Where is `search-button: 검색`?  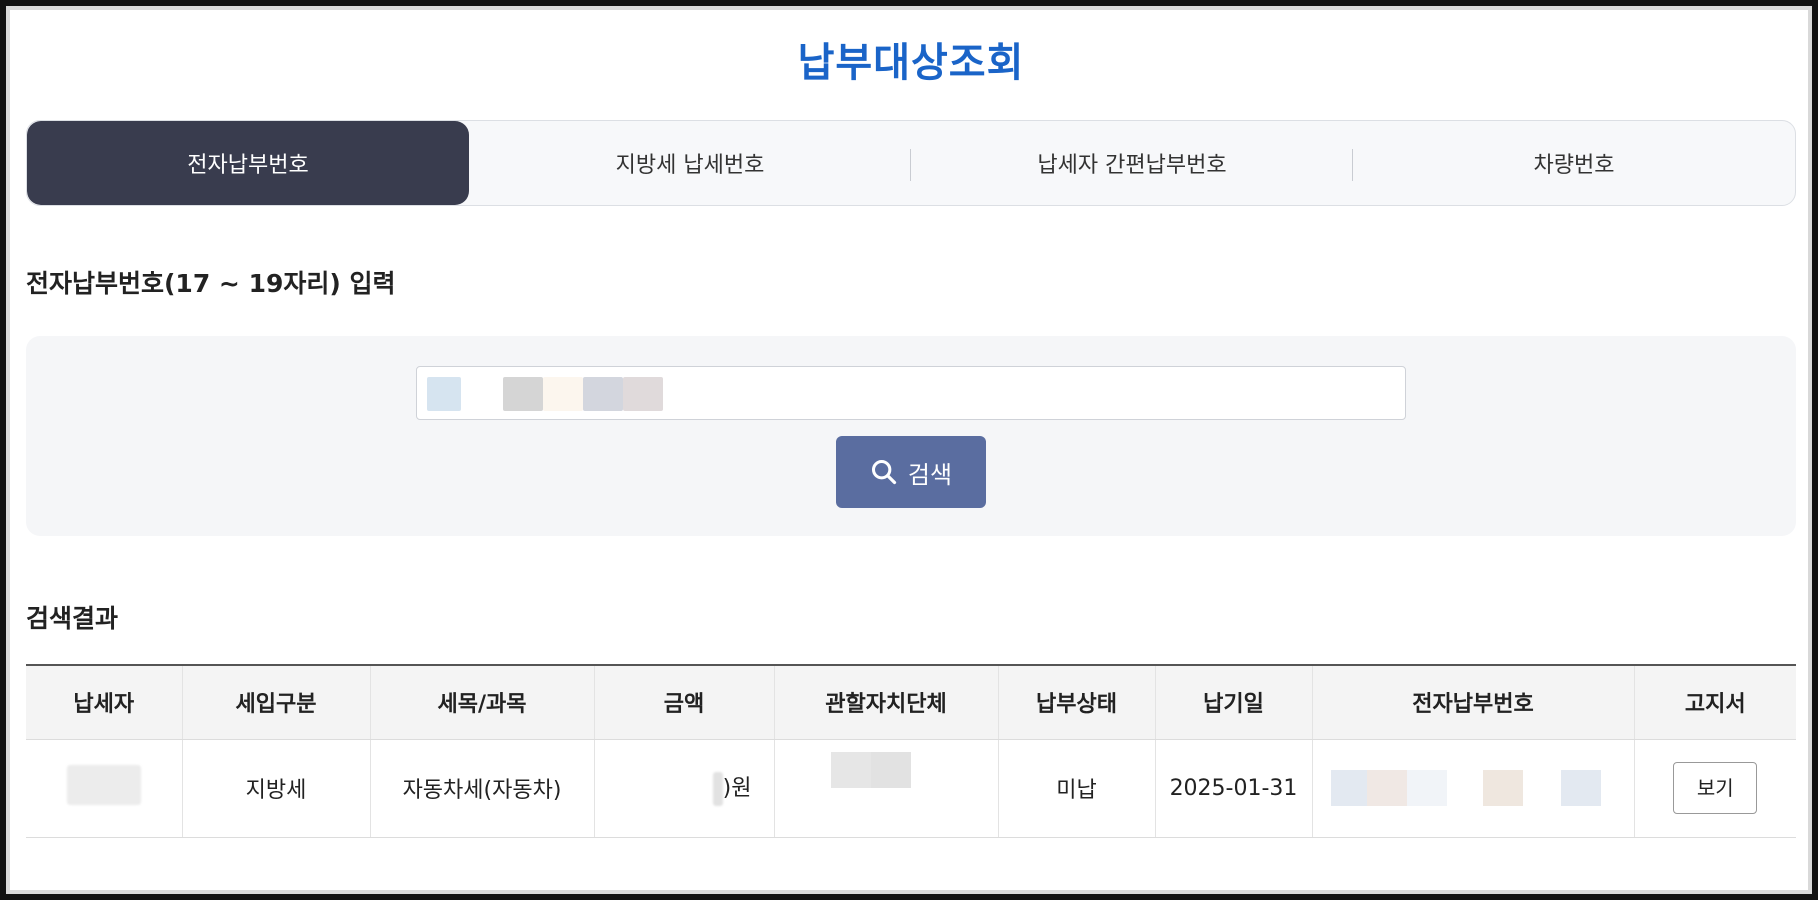
search-button: 검색 is located at coordinates (911, 472).